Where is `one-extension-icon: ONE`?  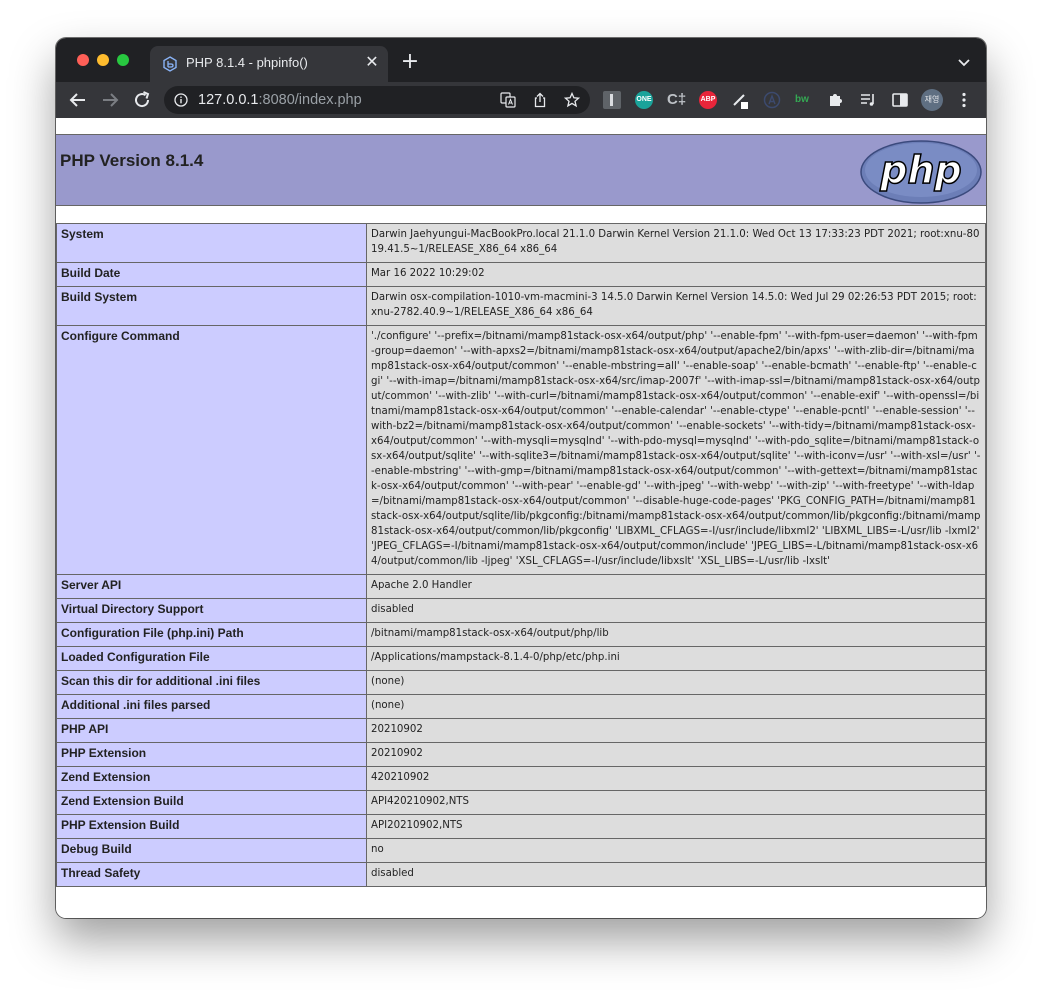 one-extension-icon: ONE is located at coordinates (644, 100).